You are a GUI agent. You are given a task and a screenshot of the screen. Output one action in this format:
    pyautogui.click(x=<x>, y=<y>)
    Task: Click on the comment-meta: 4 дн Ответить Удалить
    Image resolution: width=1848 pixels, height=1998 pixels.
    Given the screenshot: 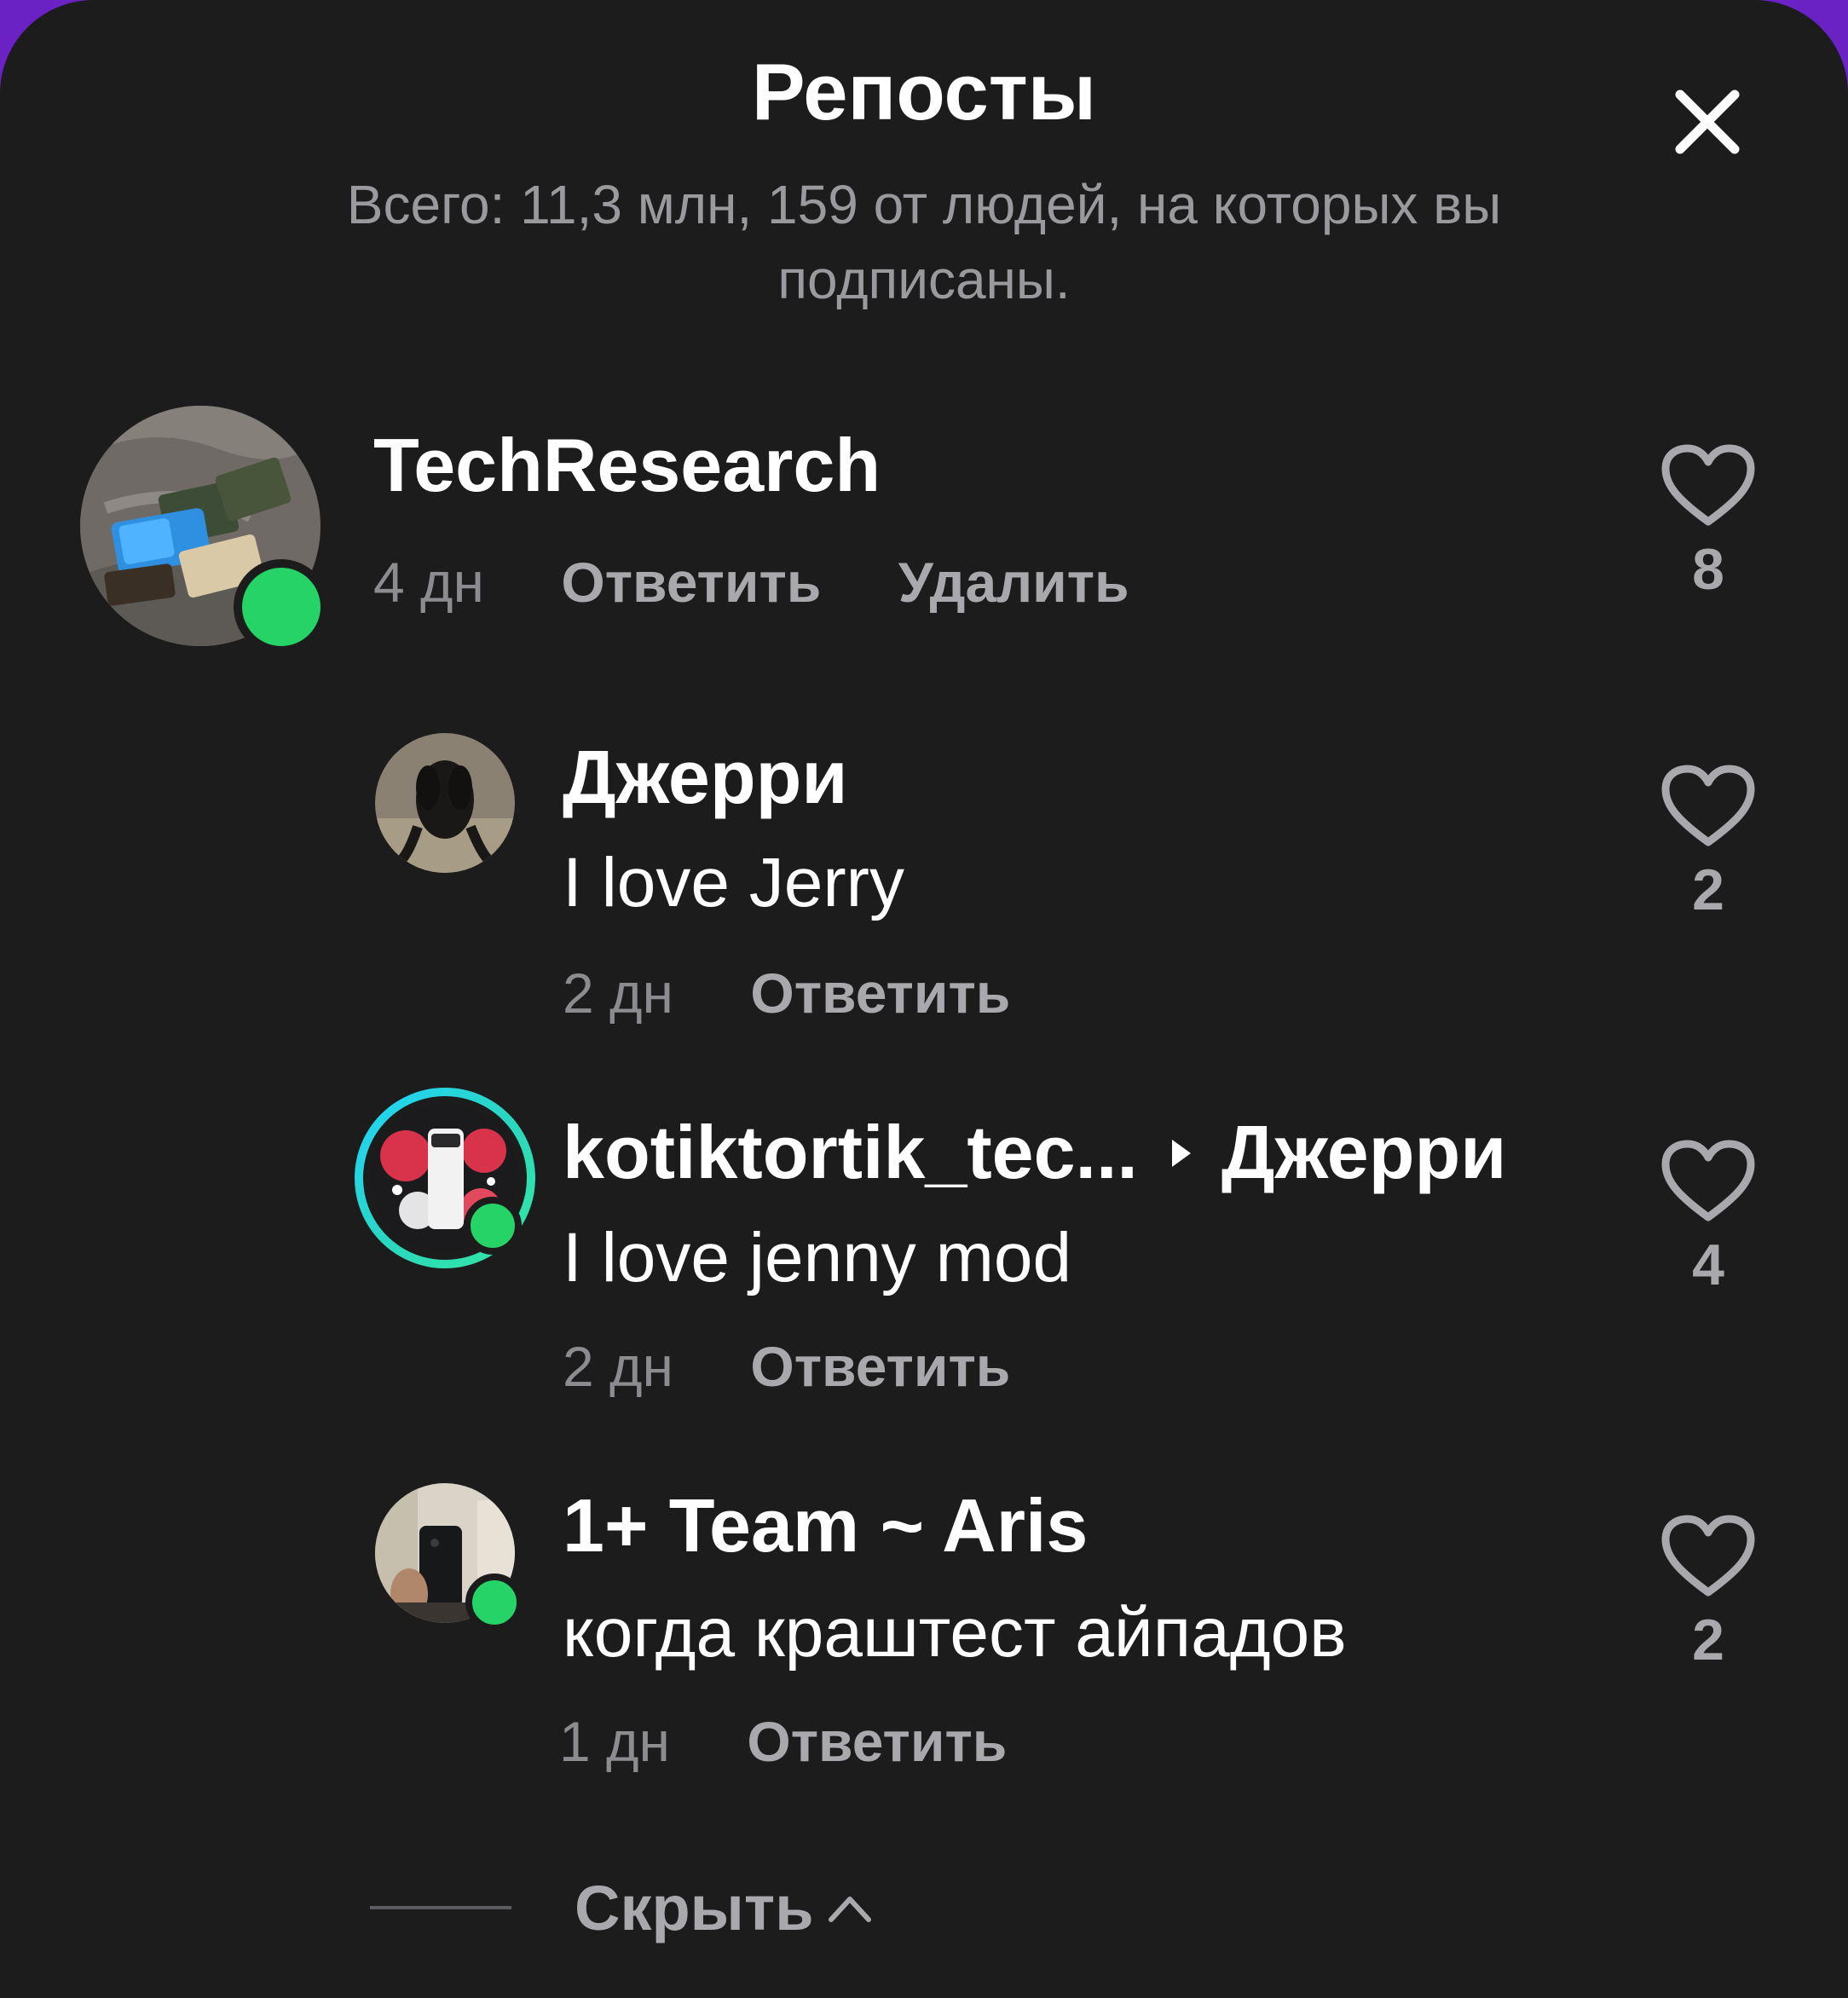 What is the action you would take?
    pyautogui.click(x=782, y=582)
    